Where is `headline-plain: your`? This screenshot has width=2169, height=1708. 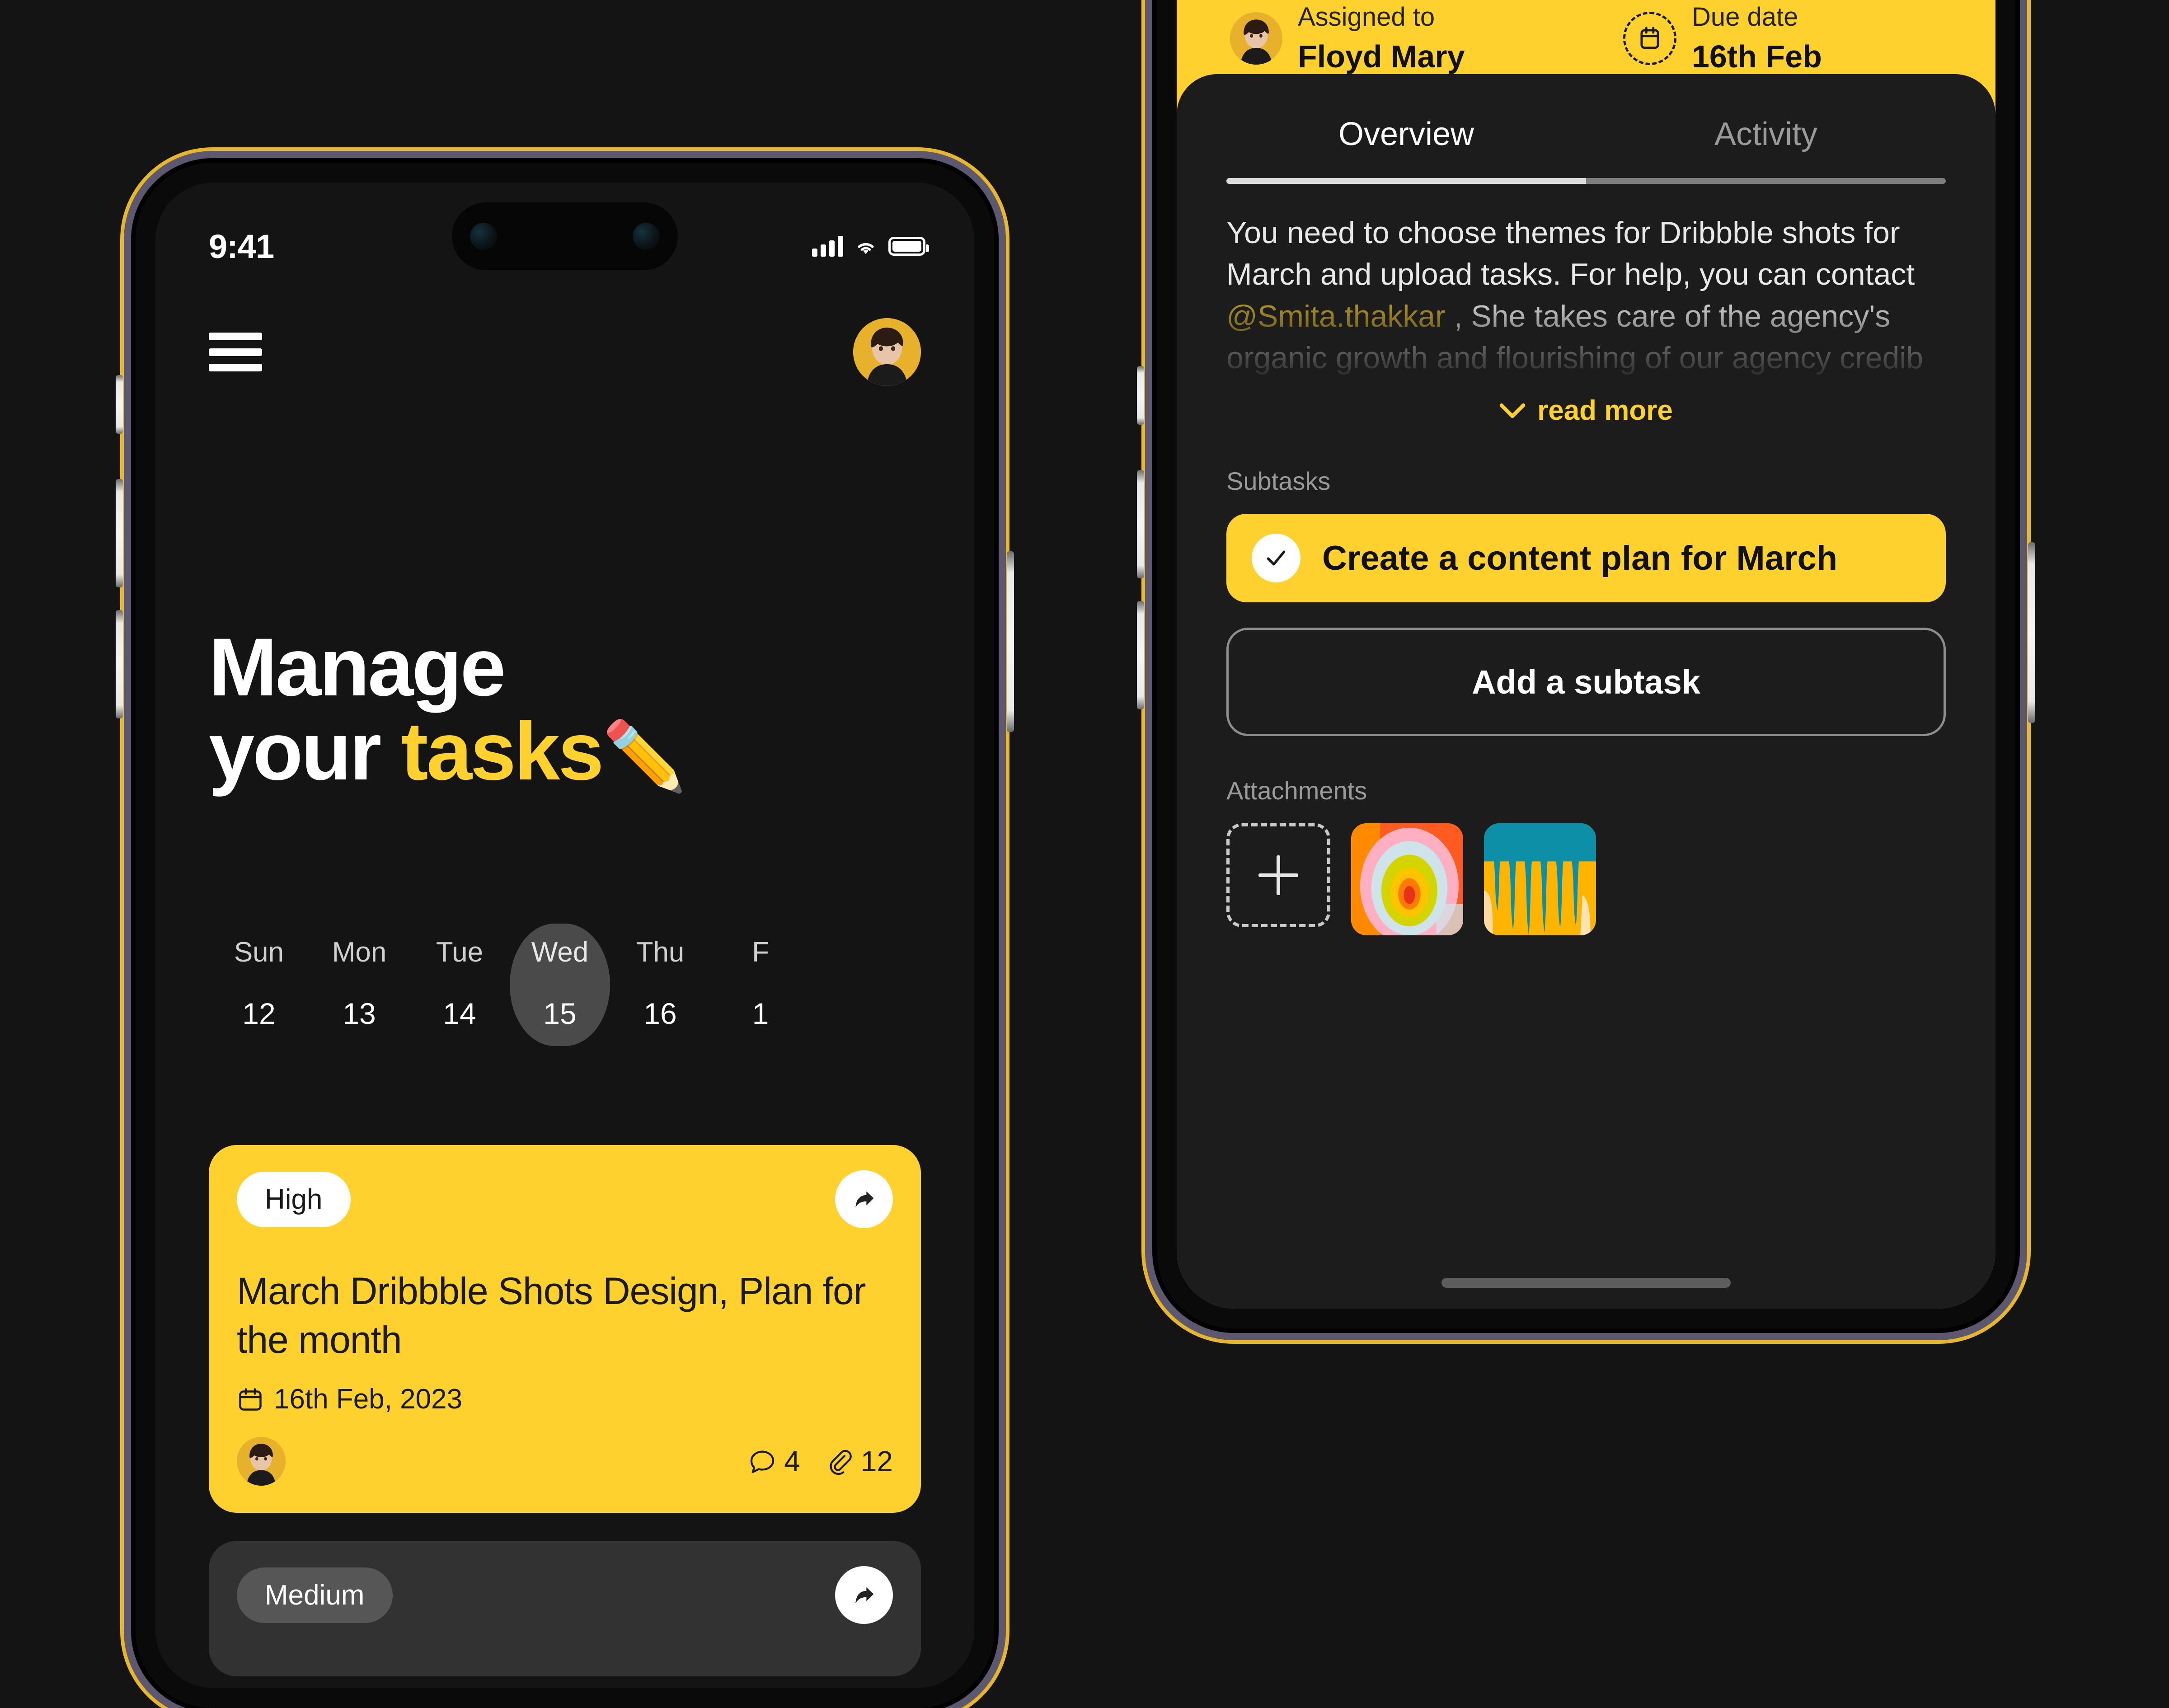
headline-plain: your is located at coordinates (305, 750).